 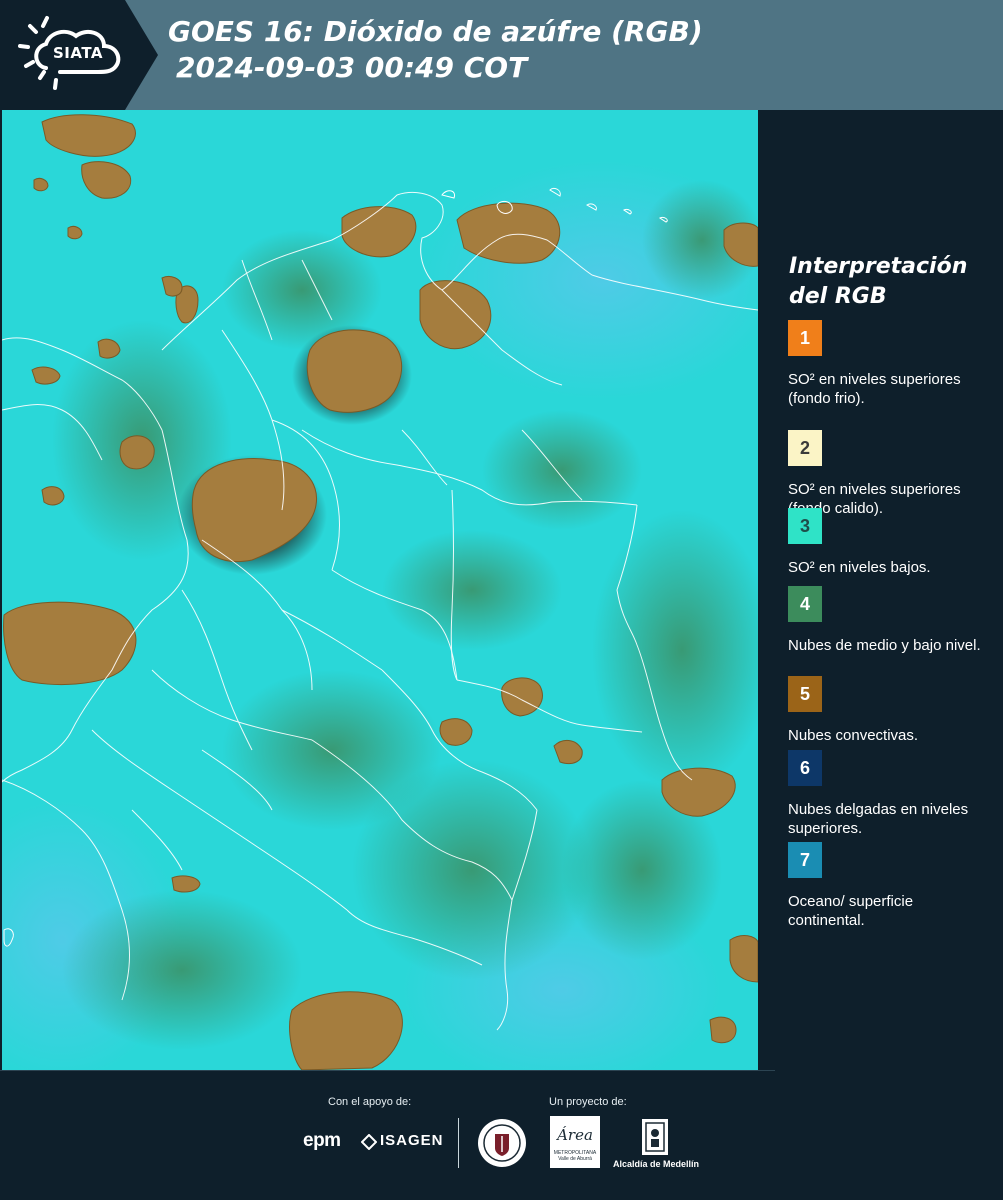 What do you see at coordinates (805, 860) in the screenshot?
I see `legend-swatch: 7` at bounding box center [805, 860].